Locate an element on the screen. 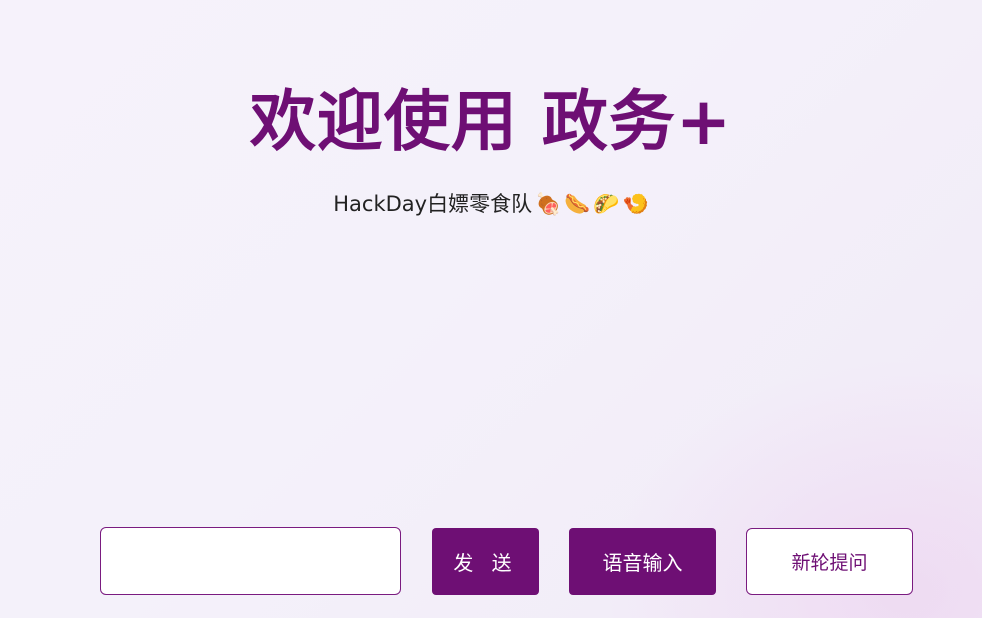 This screenshot has width=982, height=618. shrimp-icon: 🍤 is located at coordinates (635, 204).